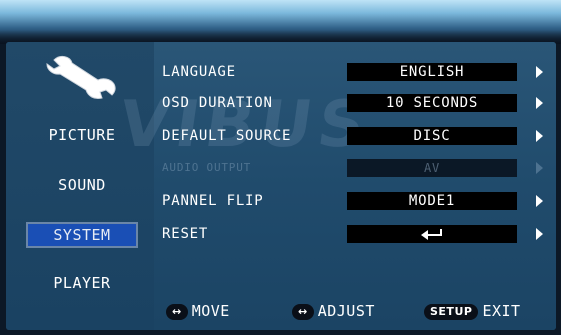 This screenshot has height=335, width=561. Describe the element at coordinates (199, 72) in the screenshot. I see `setting-language-label: LANGUAGE` at that location.